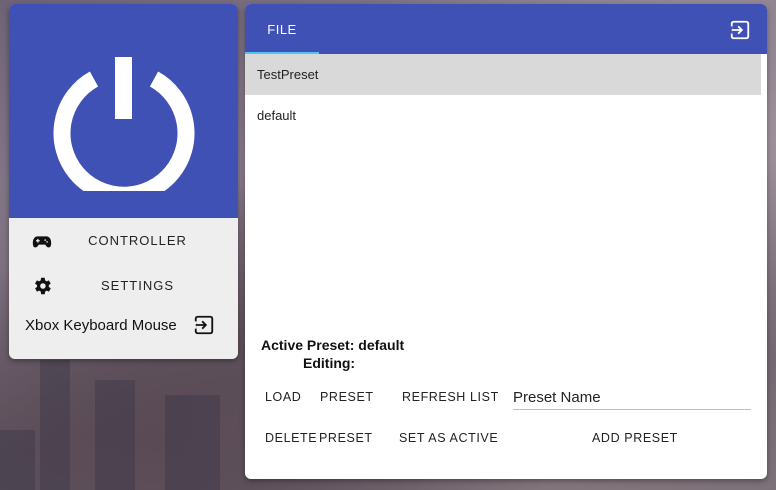 The width and height of the screenshot is (776, 490). I want to click on delete-preset-button: PRESET, so click(346, 438).